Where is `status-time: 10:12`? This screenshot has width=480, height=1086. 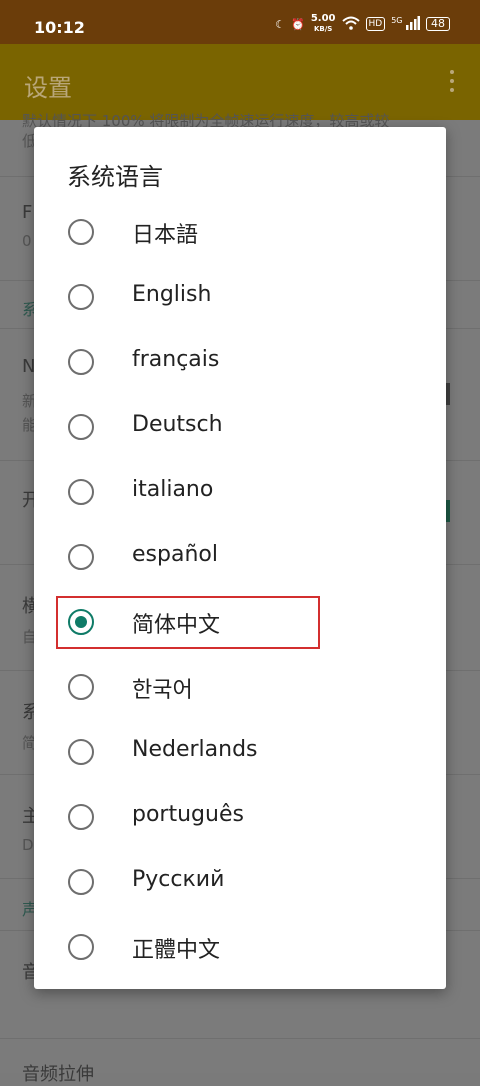
status-time: 10:12 is located at coordinates (59, 27).